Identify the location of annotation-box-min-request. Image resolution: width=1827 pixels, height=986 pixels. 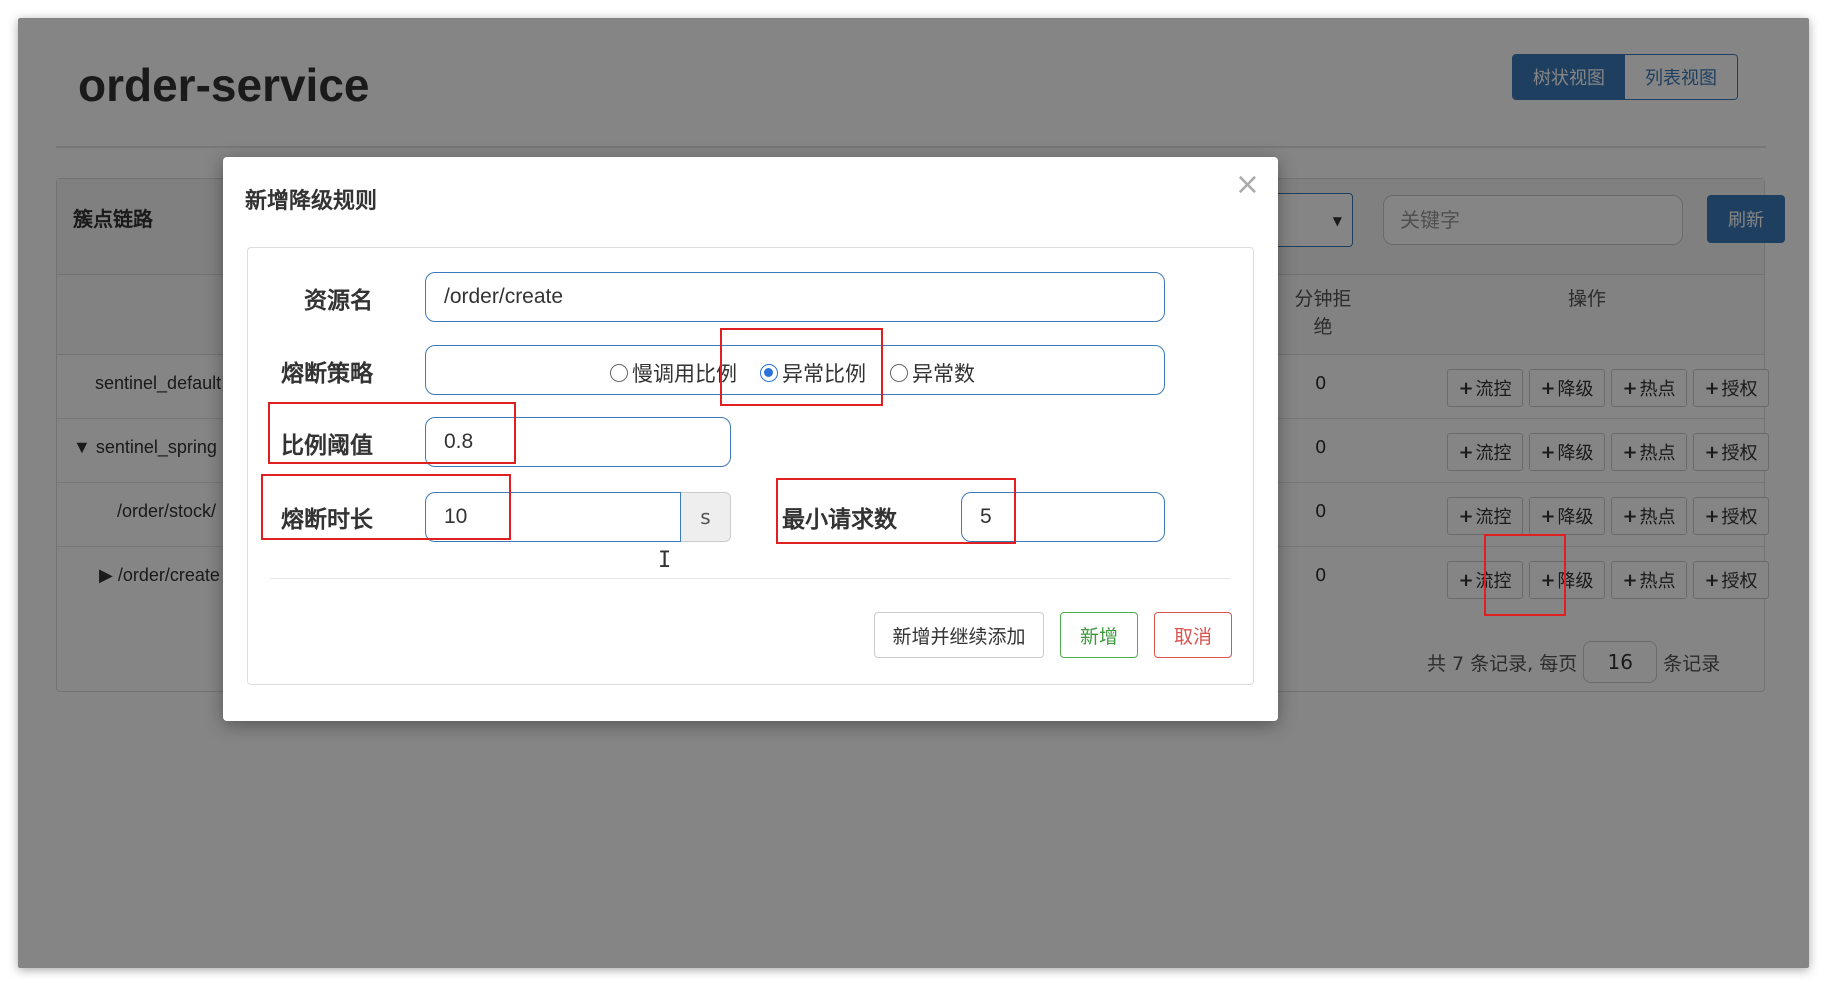
(896, 511).